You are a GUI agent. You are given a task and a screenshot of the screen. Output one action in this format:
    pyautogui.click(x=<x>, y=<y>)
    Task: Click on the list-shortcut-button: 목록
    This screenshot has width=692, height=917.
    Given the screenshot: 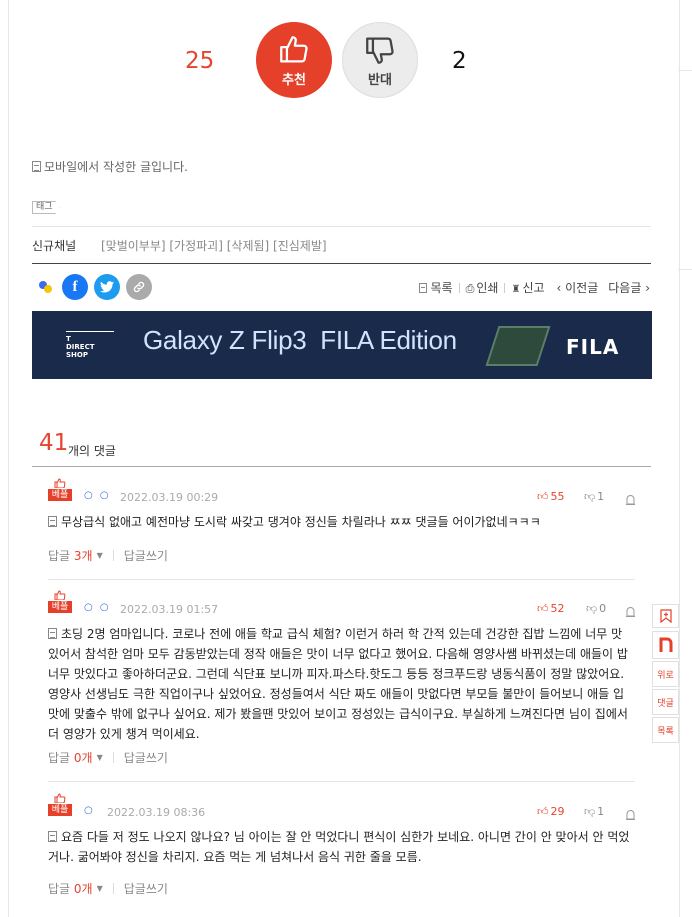 What is the action you would take?
    pyautogui.click(x=665, y=730)
    